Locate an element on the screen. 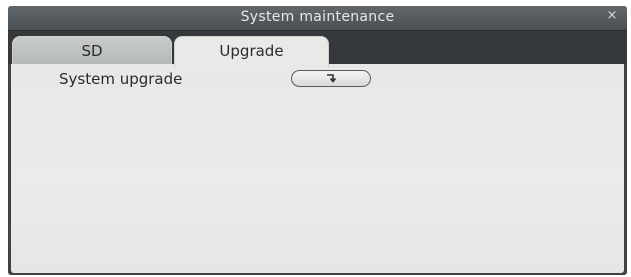  enter-icon is located at coordinates (332, 78).